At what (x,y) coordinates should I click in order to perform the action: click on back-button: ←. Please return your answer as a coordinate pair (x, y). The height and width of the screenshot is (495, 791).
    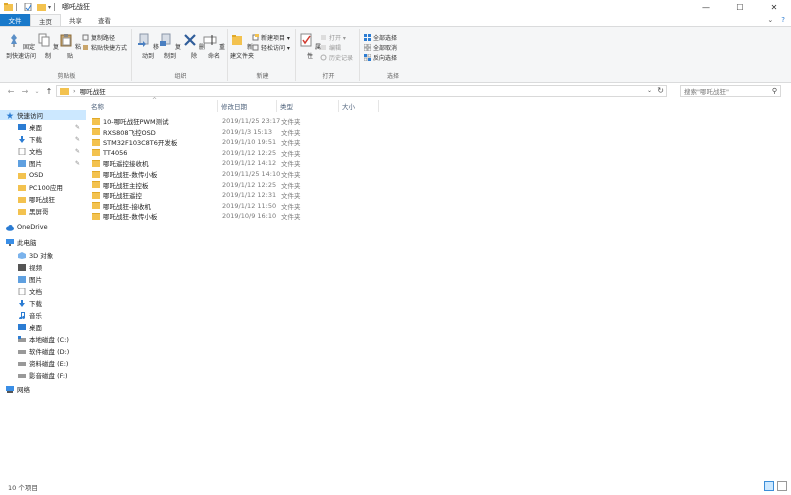
    Looking at the image, I should click on (11, 91).